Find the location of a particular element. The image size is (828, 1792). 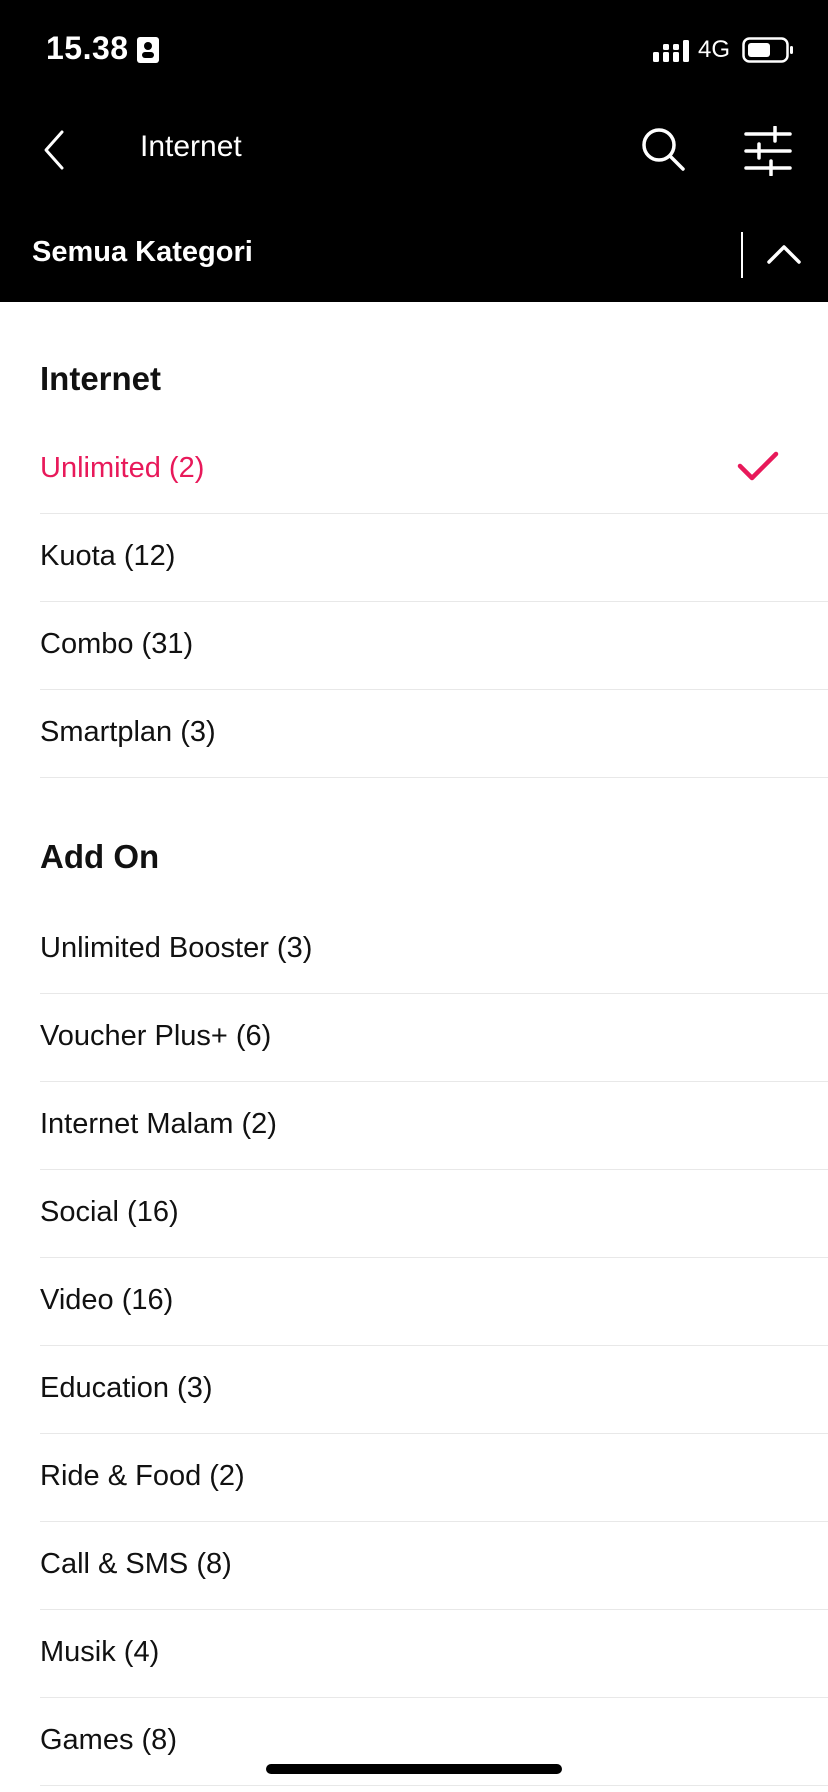

list-item-social: Social (16) is located at coordinates (434, 1214).